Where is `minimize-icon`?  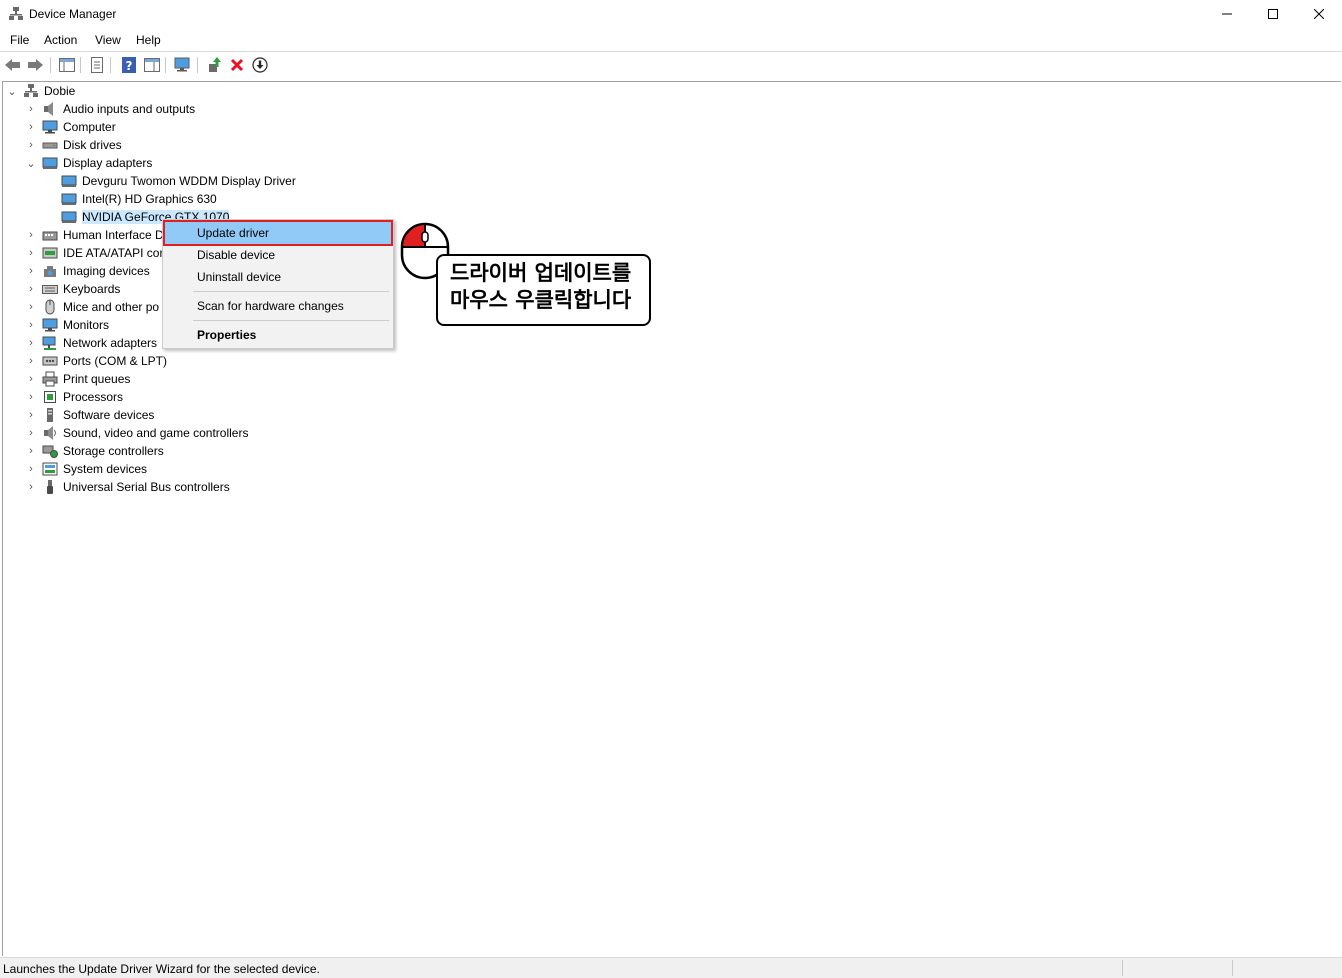 minimize-icon is located at coordinates (1227, 14).